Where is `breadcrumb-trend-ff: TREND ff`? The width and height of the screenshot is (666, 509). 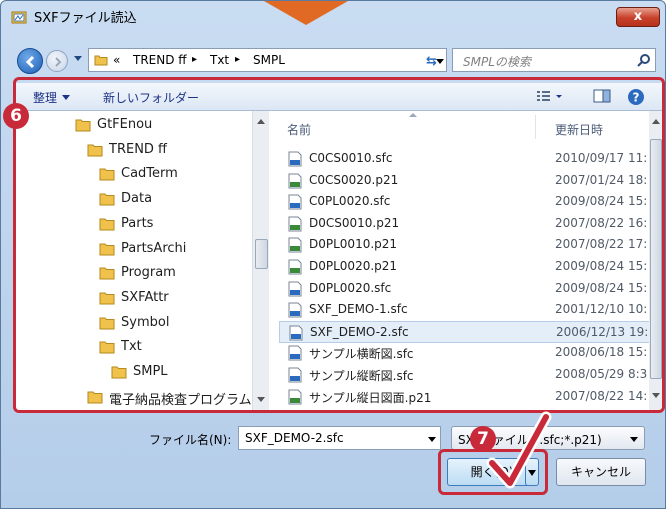
breadcrumb-trend-ff: TREND ff is located at coordinates (160, 60).